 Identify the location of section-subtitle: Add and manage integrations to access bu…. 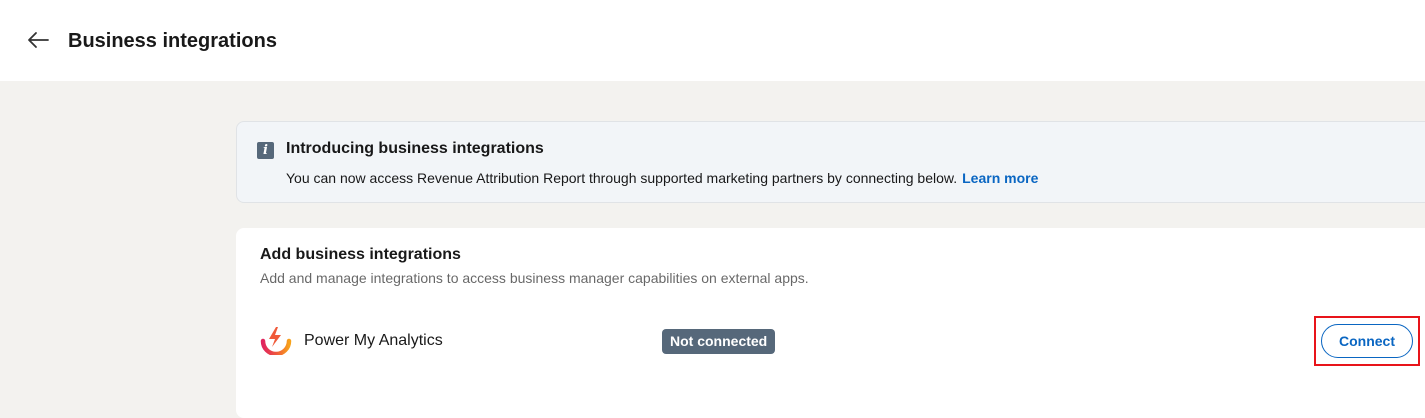
(534, 278).